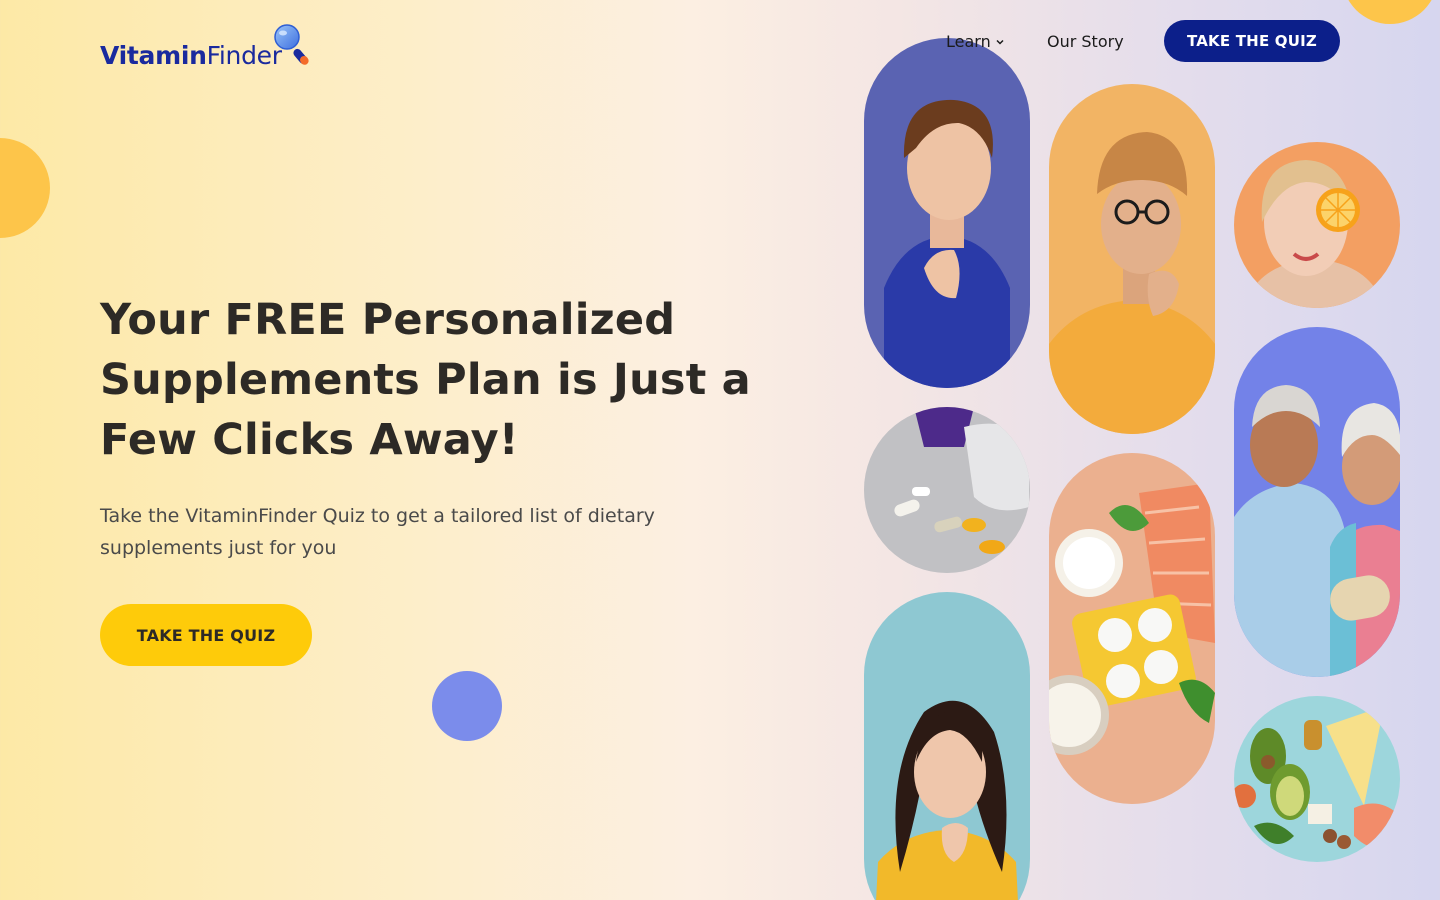  What do you see at coordinates (206, 635) in the screenshot?
I see `hero-take-quiz-button: TAKE THE QUIZ` at bounding box center [206, 635].